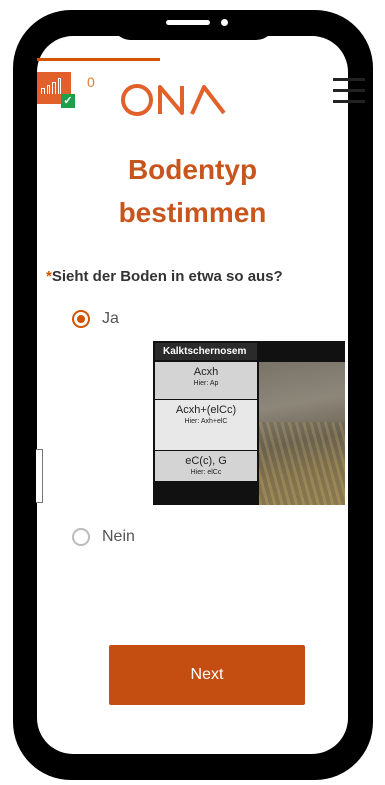  I want to click on soil-layer: eC(c), G Hier: elCc, so click(206, 466).